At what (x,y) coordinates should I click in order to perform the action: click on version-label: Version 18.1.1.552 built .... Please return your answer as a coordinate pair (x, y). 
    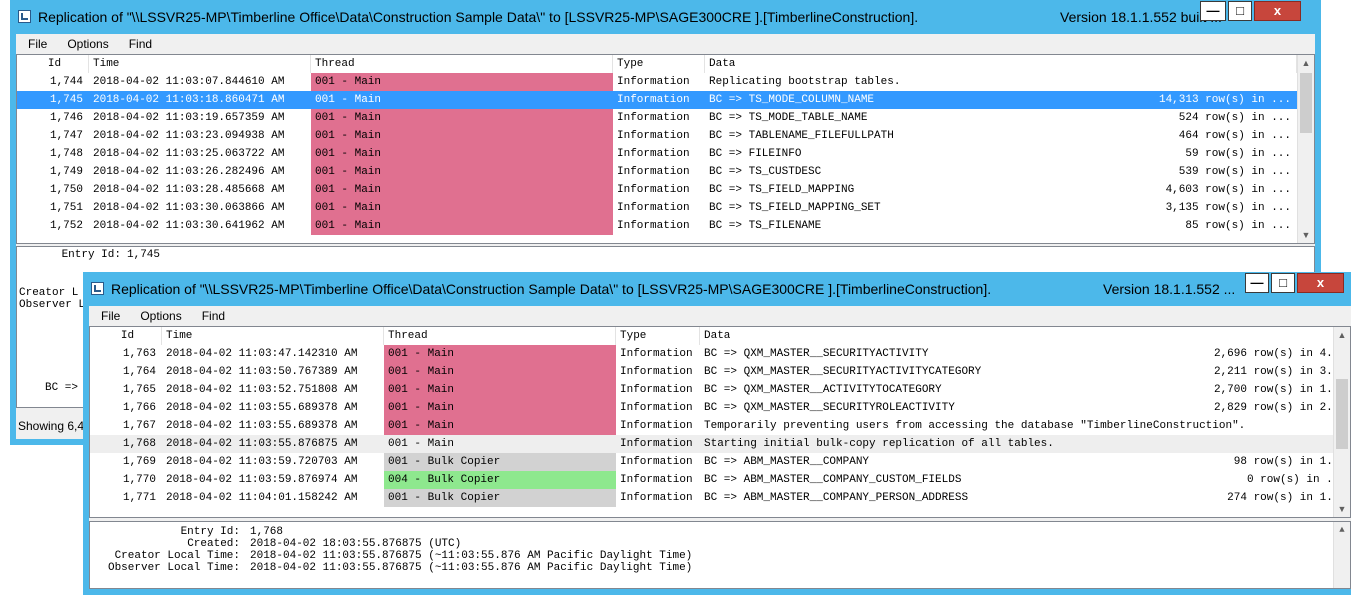
    Looking at the image, I should click on (1141, 17).